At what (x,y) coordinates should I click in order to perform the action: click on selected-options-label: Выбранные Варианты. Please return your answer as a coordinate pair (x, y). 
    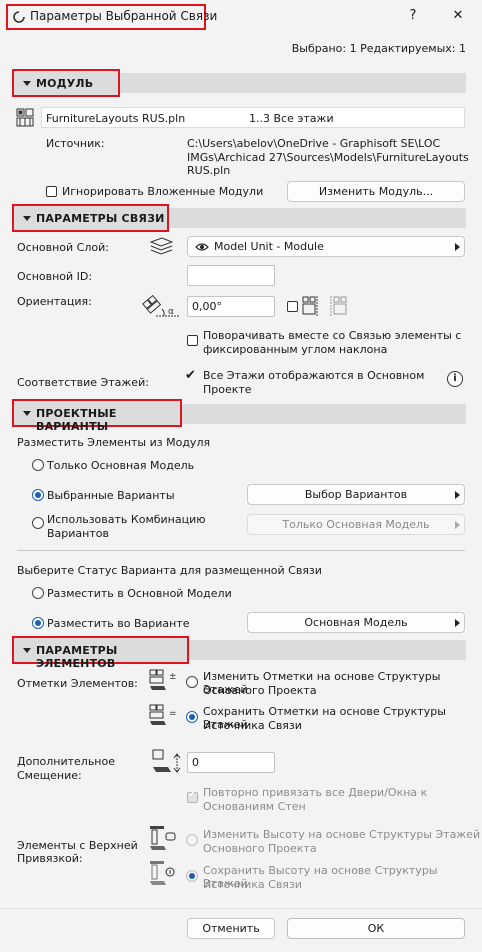
    Looking at the image, I should click on (111, 495).